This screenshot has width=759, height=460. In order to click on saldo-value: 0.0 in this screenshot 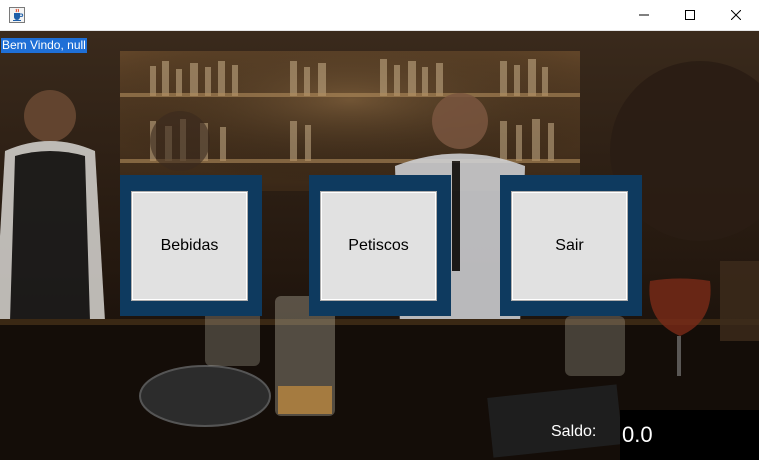, I will do `click(637, 434)`.